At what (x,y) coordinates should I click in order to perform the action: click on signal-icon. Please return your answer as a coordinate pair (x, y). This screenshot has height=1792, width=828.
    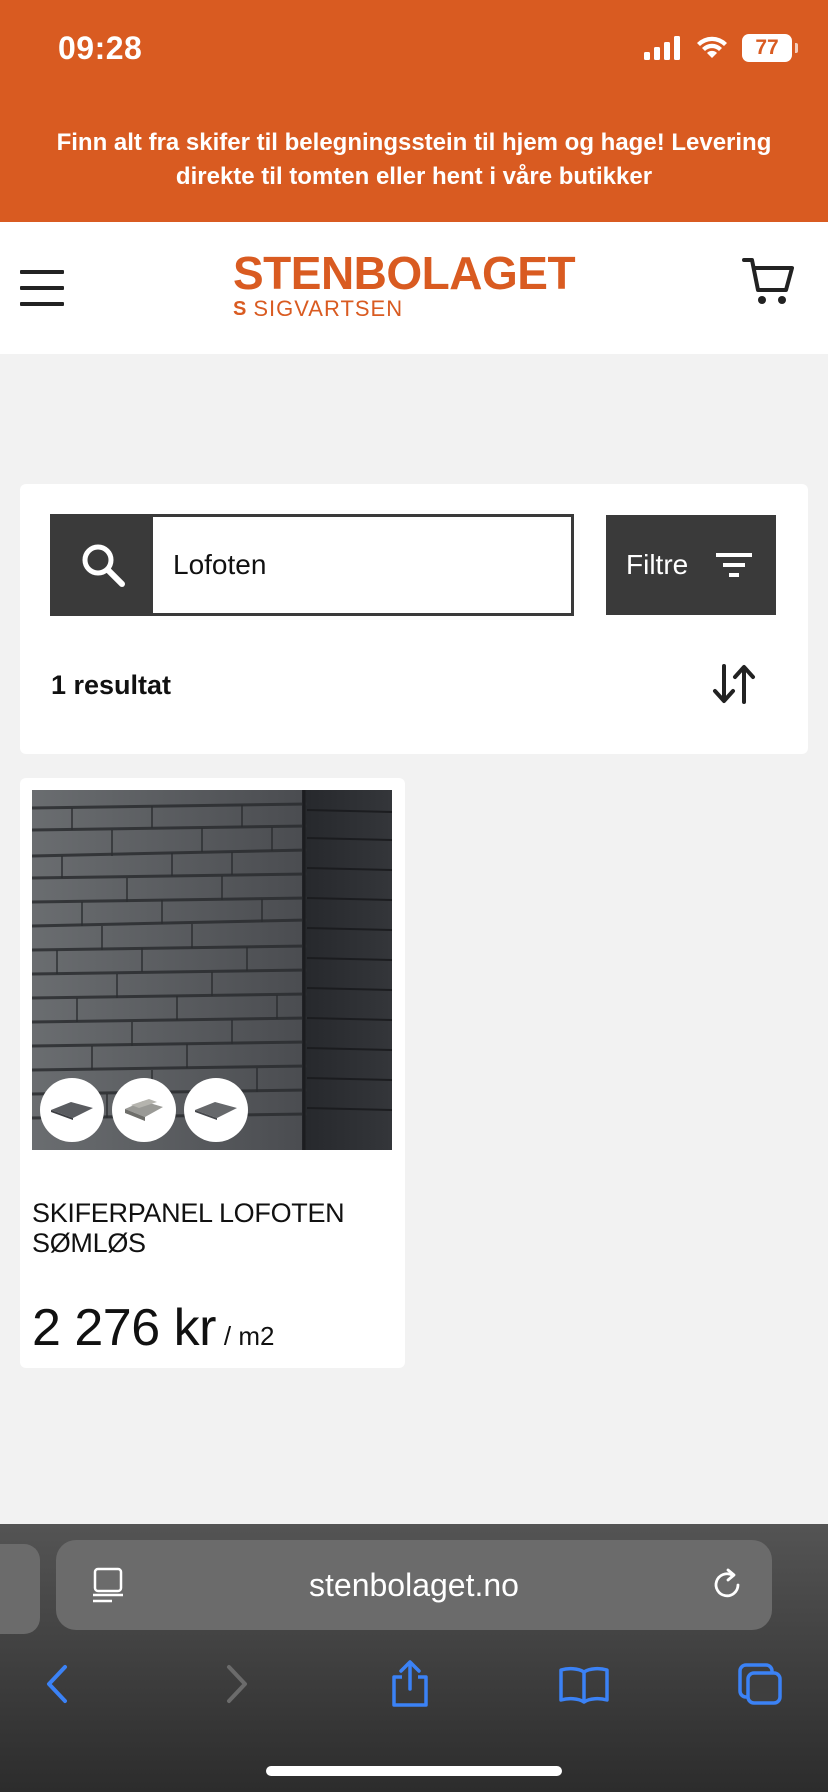
    Looking at the image, I should click on (662, 48).